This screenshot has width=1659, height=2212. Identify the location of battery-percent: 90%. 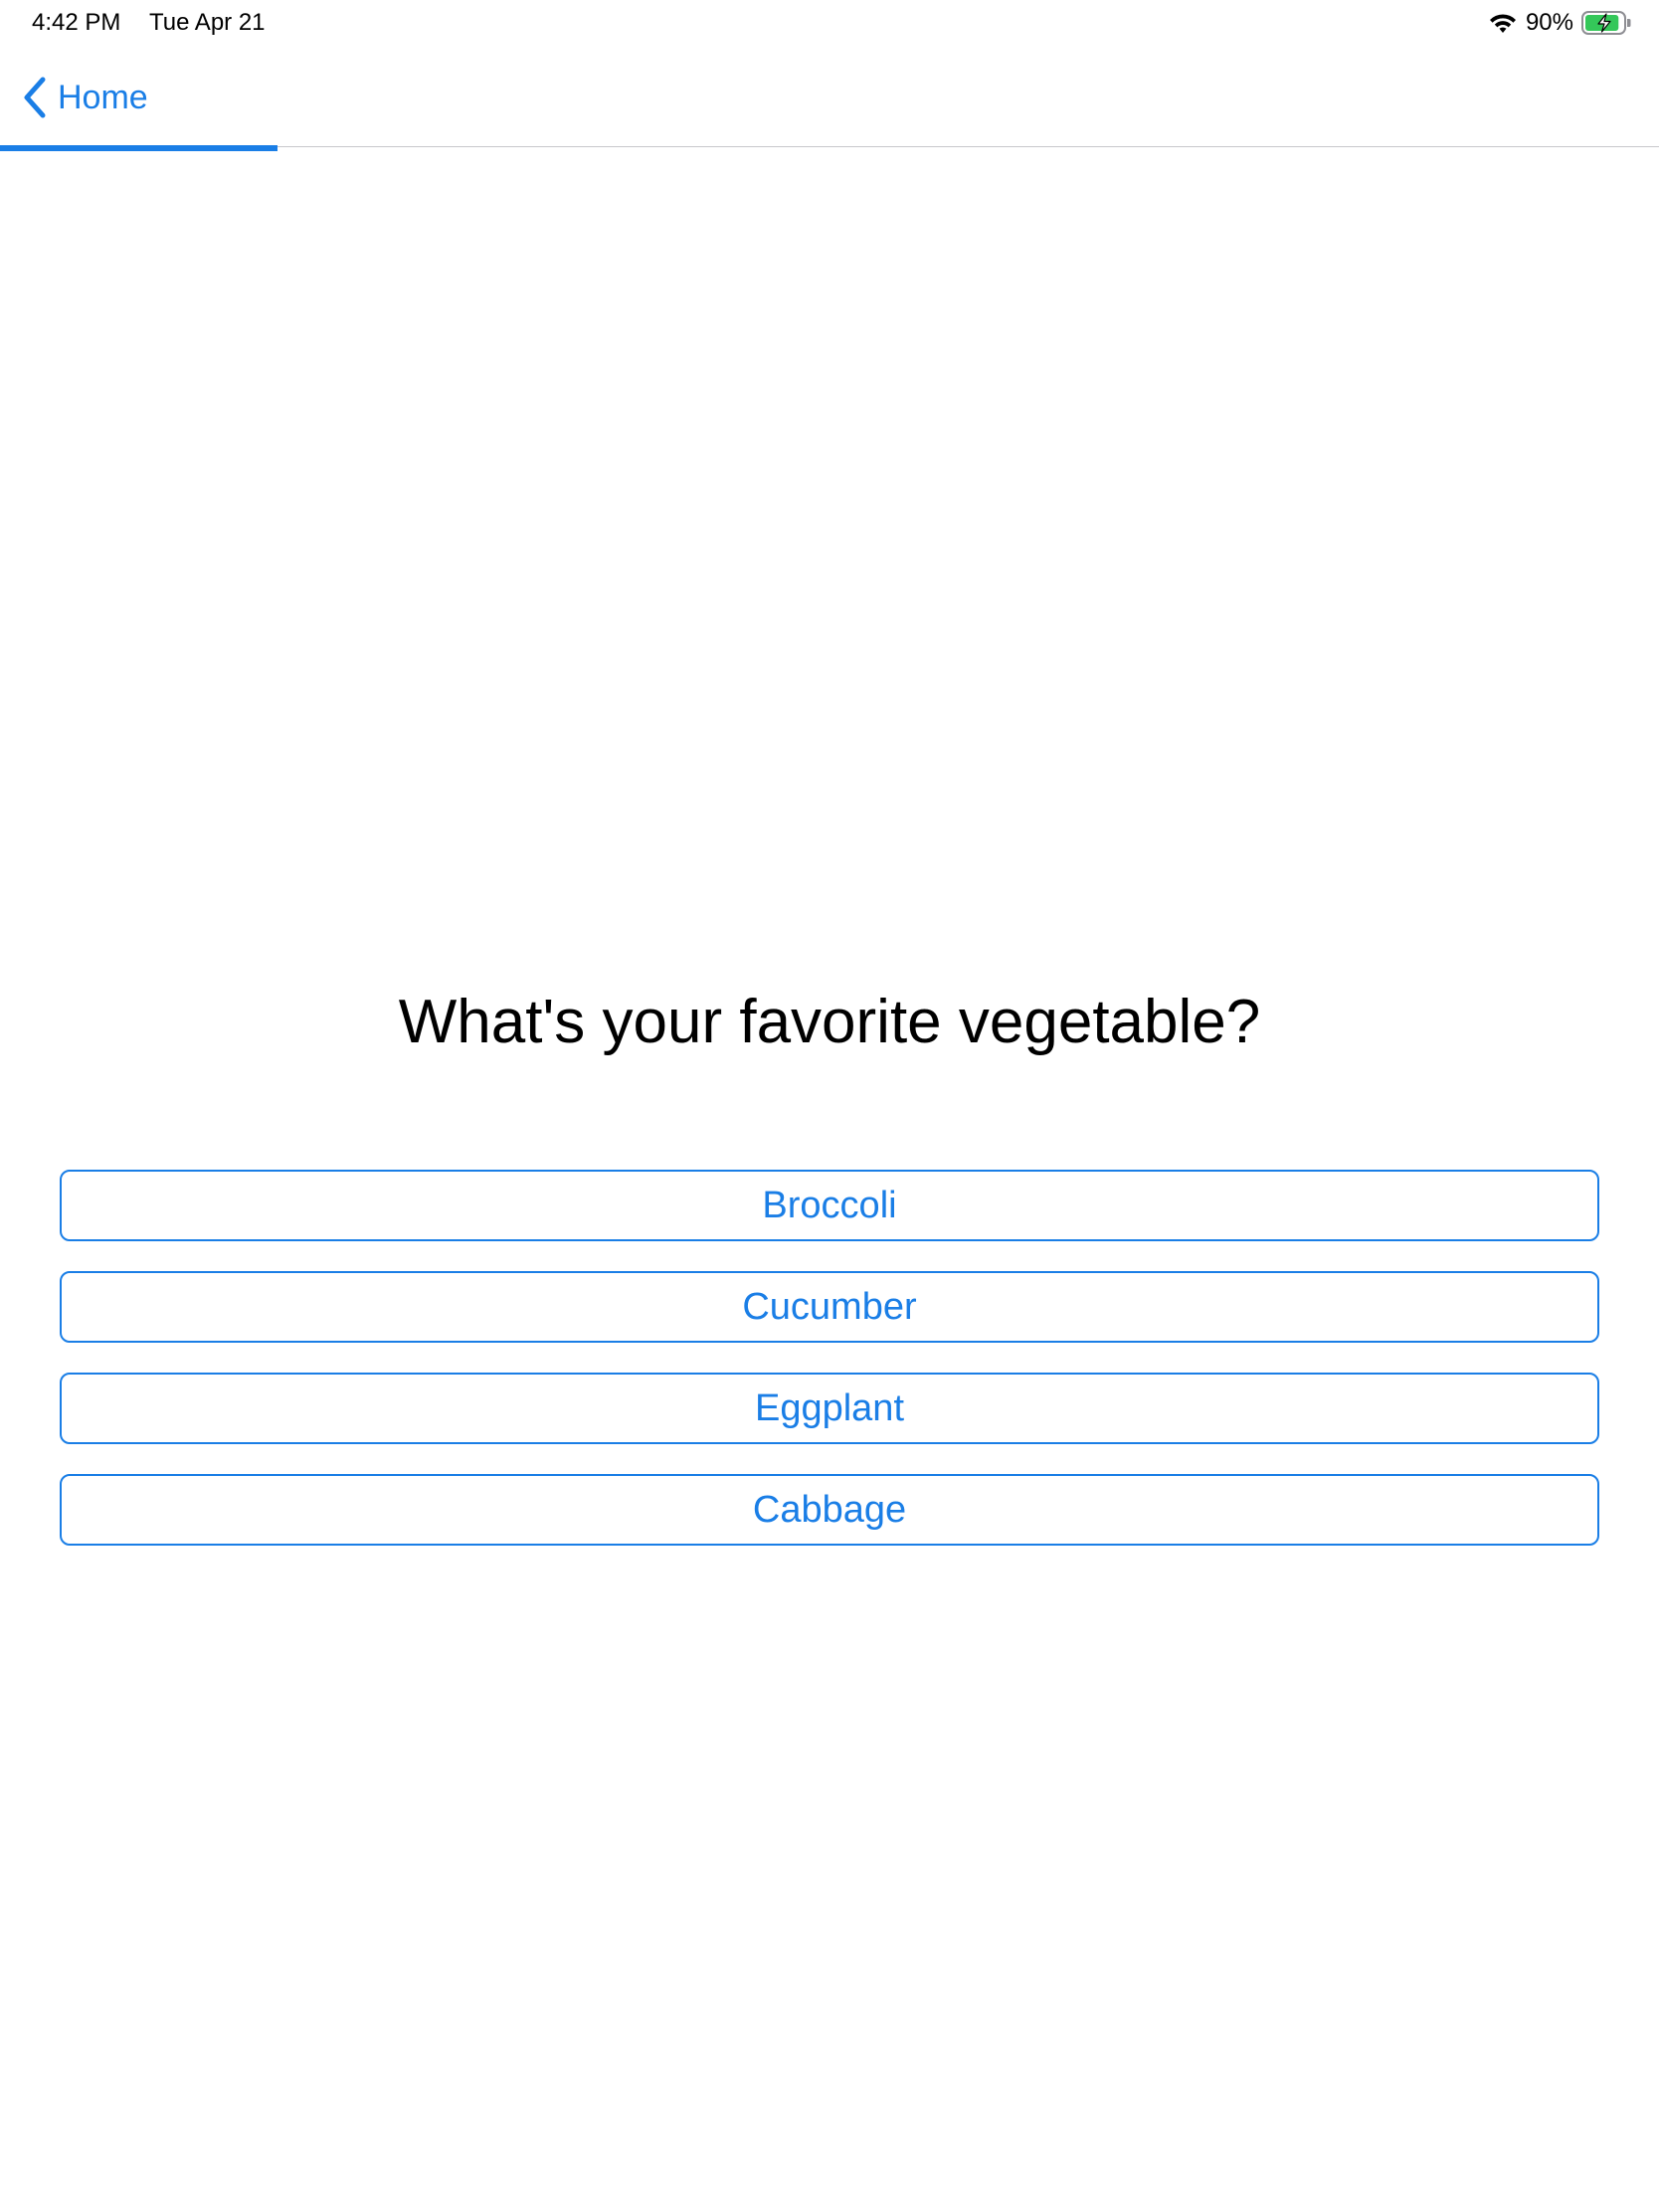
(1549, 22).